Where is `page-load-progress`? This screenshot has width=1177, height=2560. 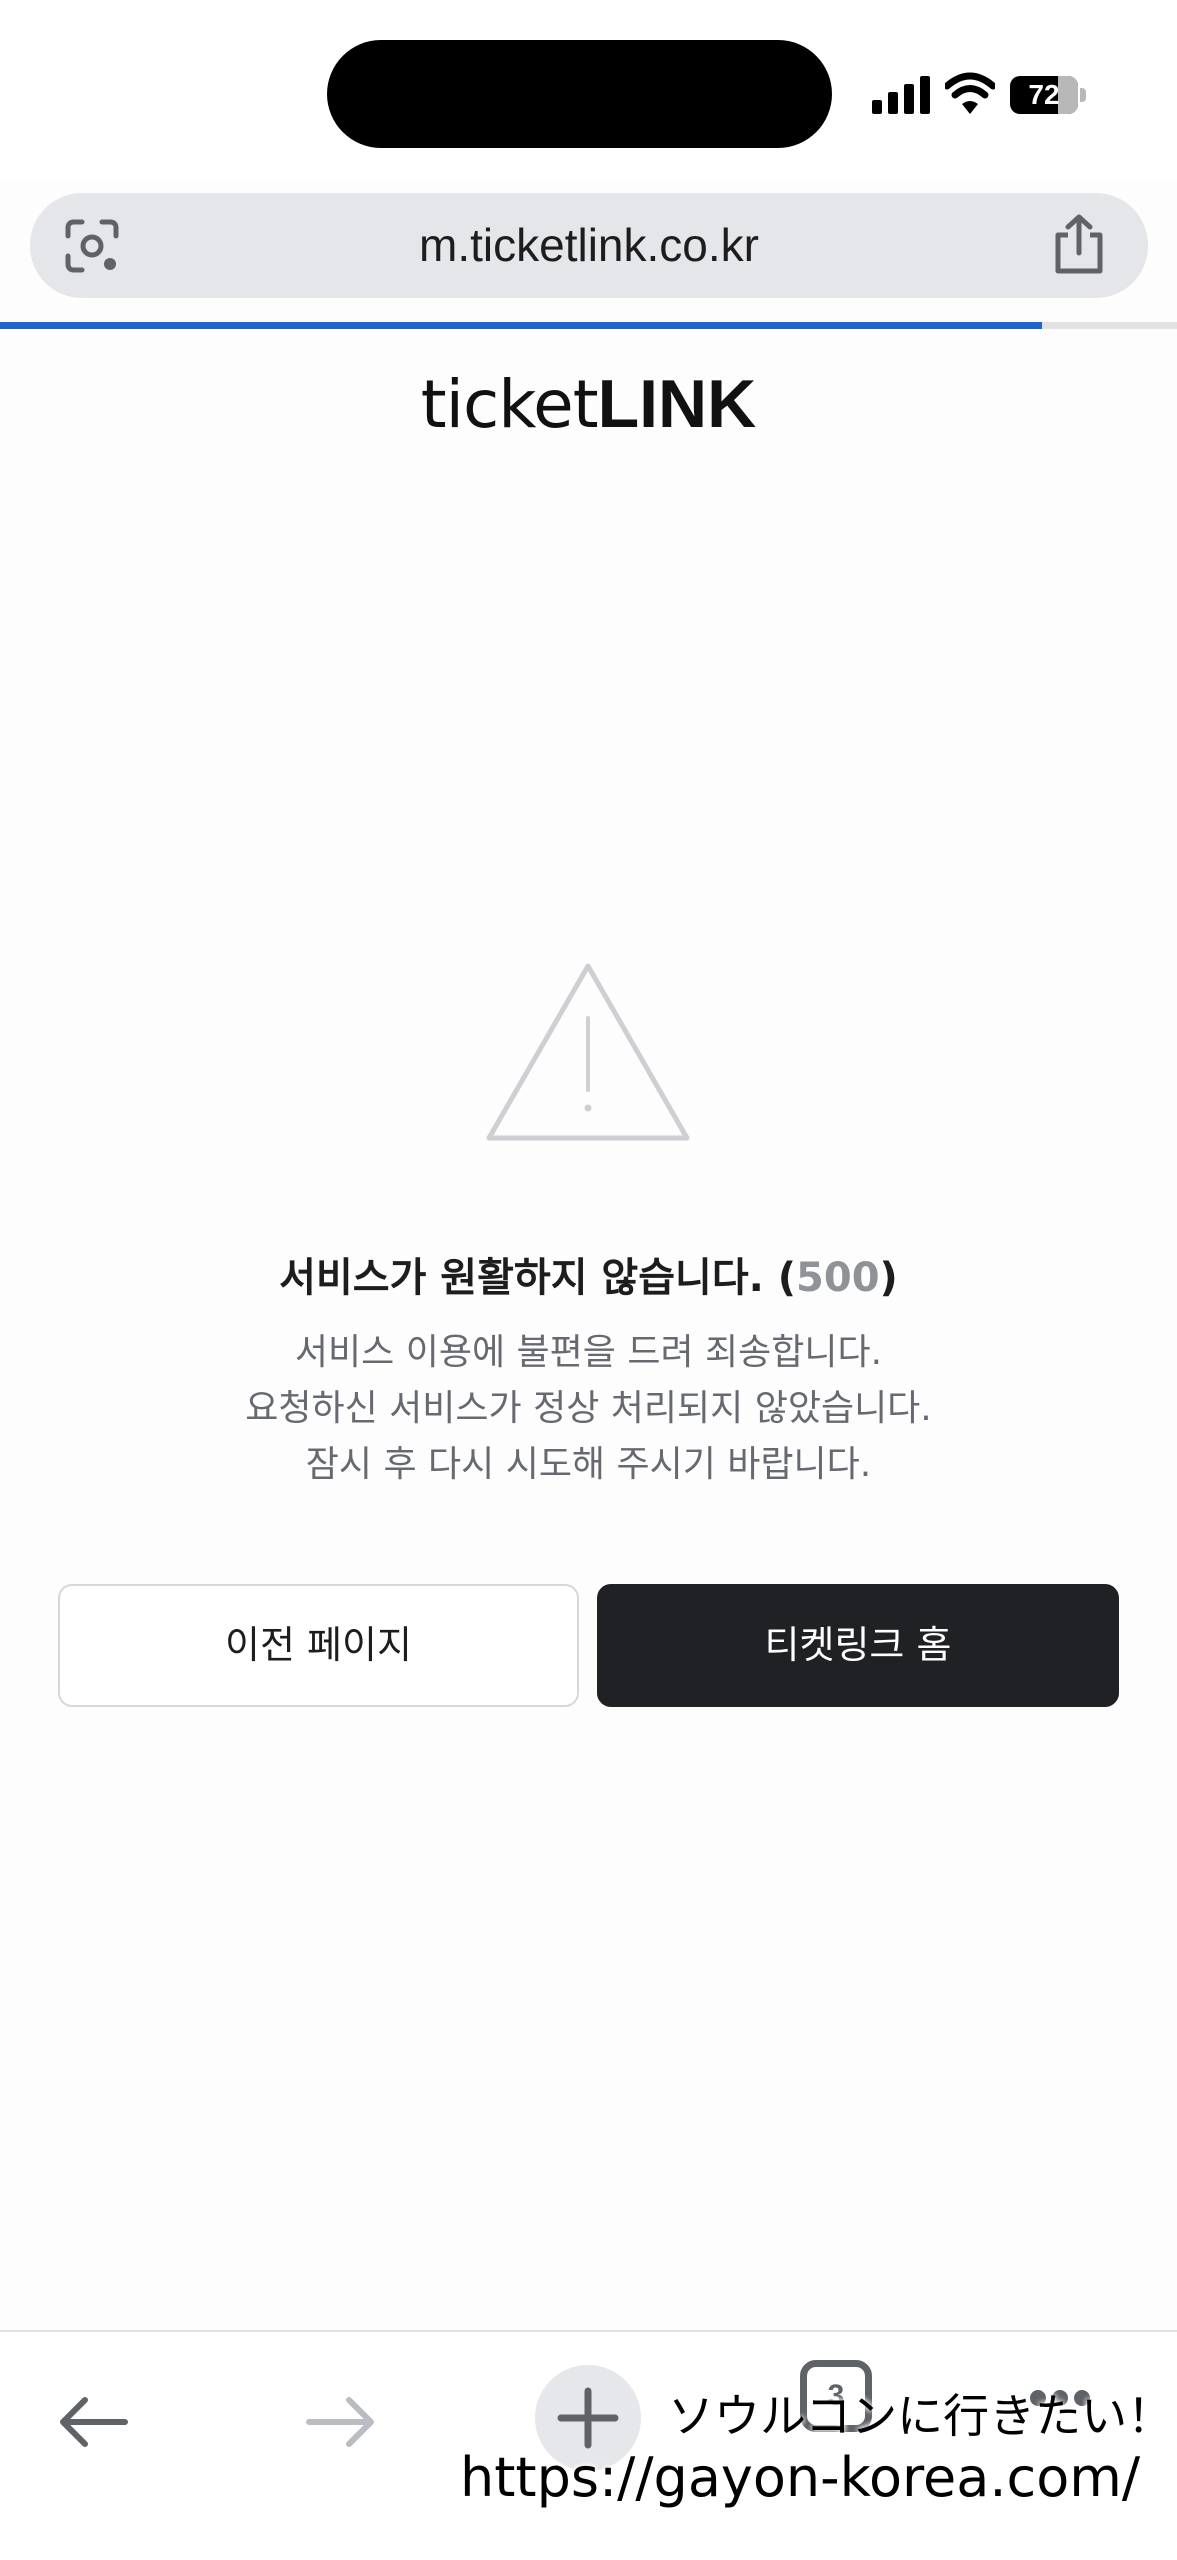 page-load-progress is located at coordinates (588, 325).